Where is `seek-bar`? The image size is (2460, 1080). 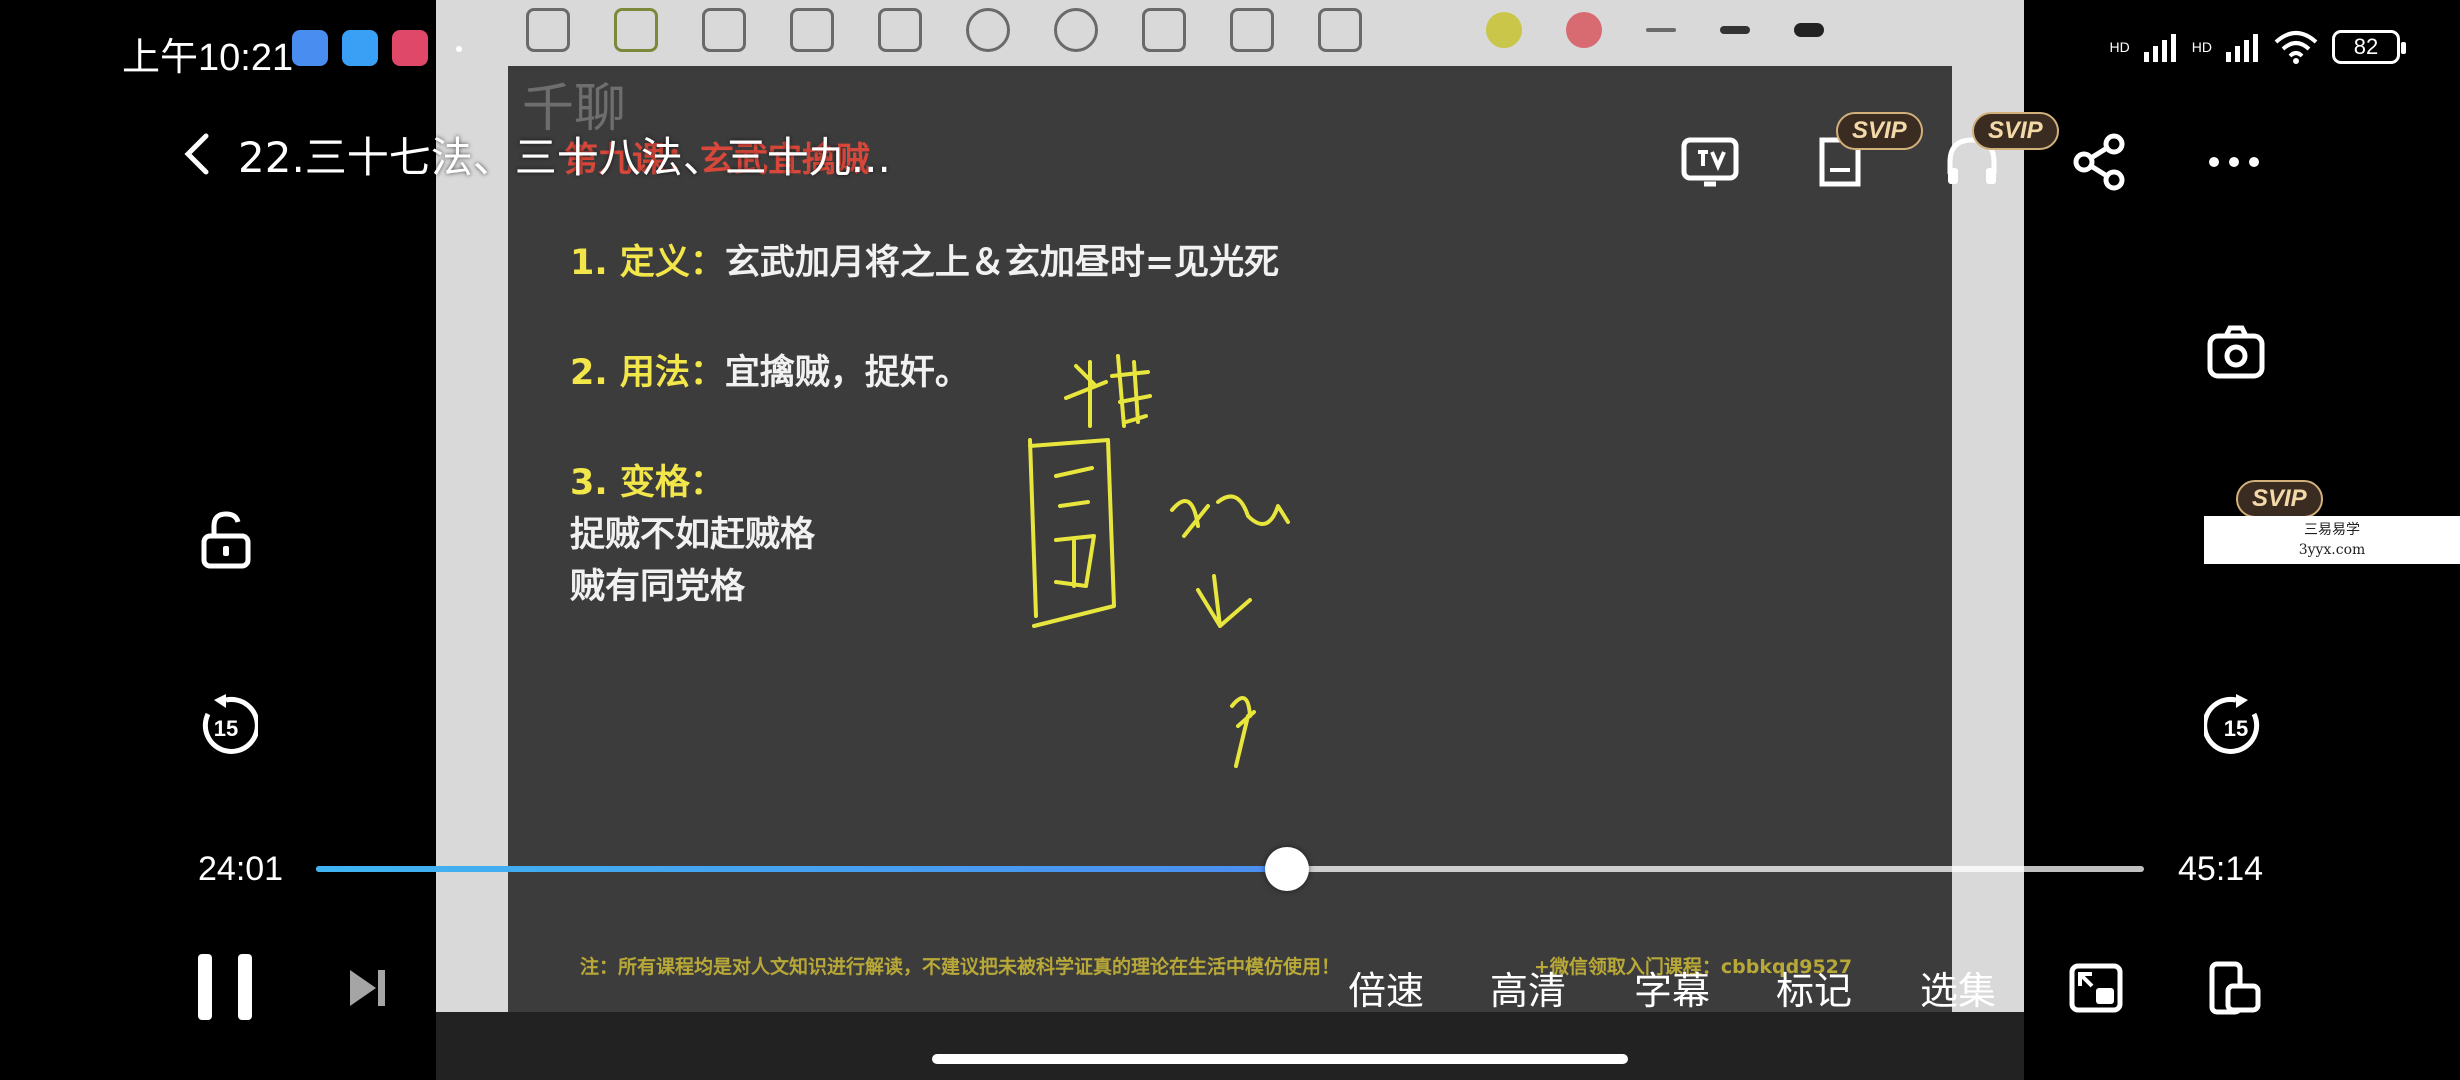
seek-bar is located at coordinates (1230, 869).